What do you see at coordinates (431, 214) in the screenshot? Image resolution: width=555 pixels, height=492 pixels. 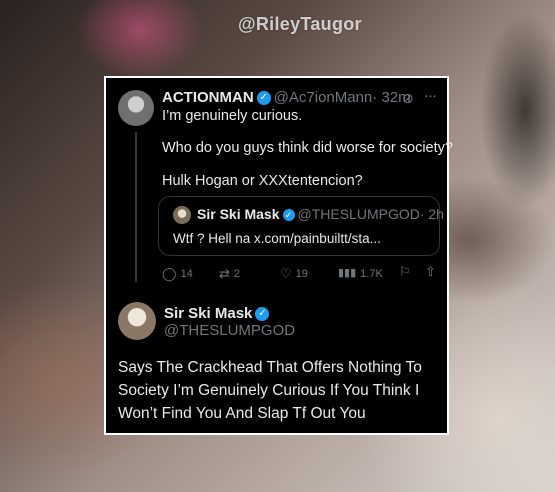 I see `quoted-tweet-time: · 2h` at bounding box center [431, 214].